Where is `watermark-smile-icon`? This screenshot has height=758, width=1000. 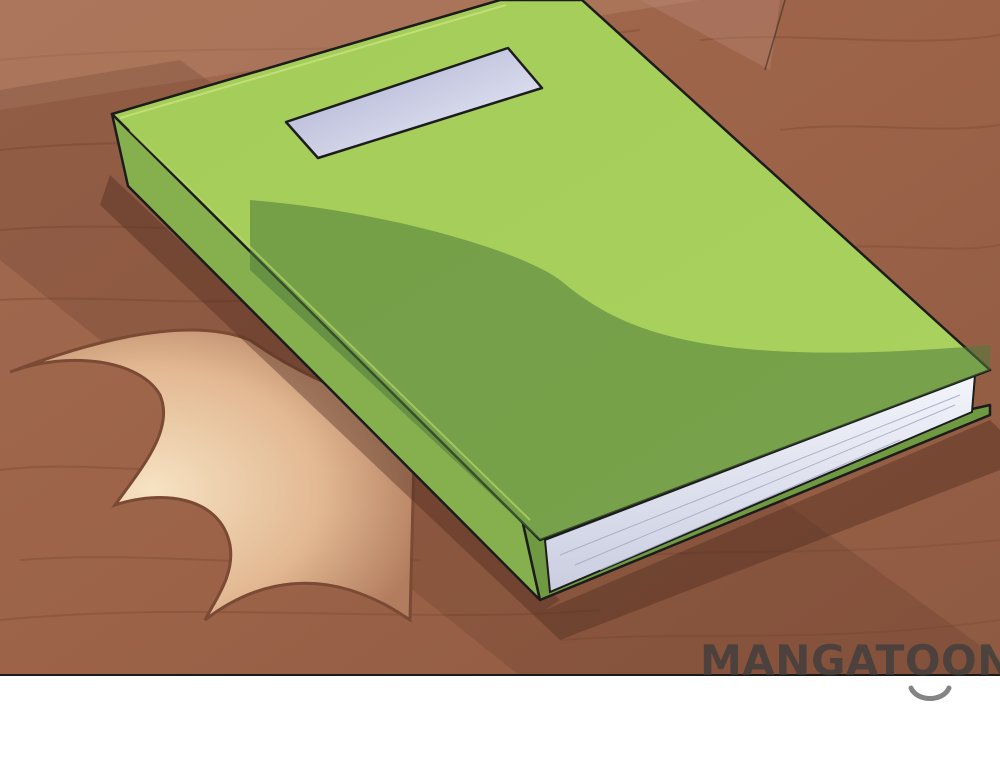 watermark-smile-icon is located at coordinates (930, 693).